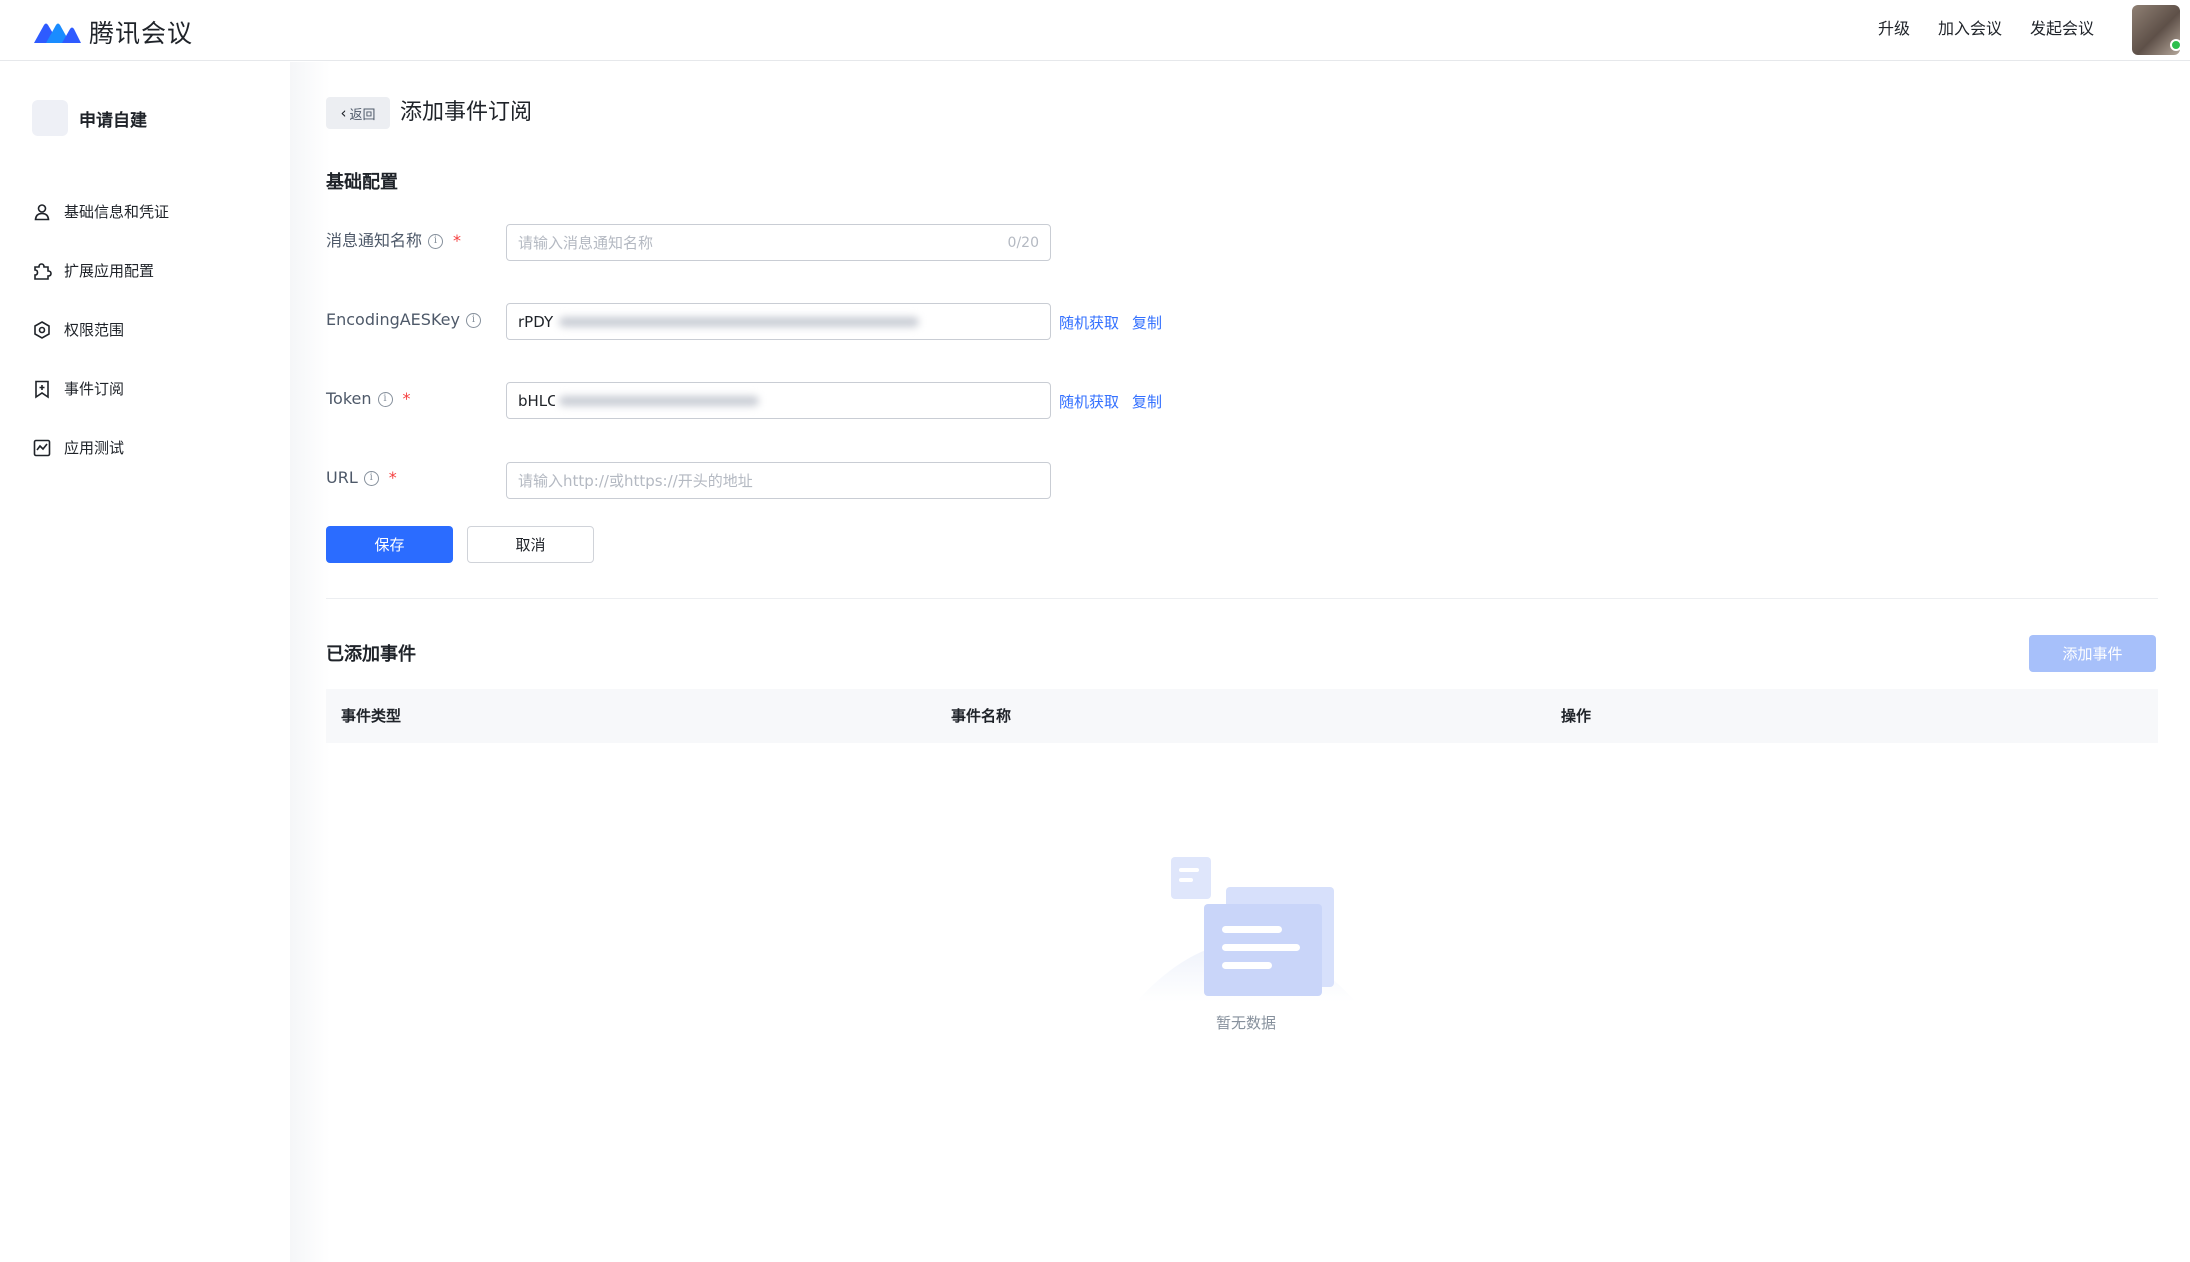 The width and height of the screenshot is (2190, 1262). Describe the element at coordinates (635, 481) in the screenshot. I see `url-input-placeholder: 请输入http://或https://开头的地址` at that location.